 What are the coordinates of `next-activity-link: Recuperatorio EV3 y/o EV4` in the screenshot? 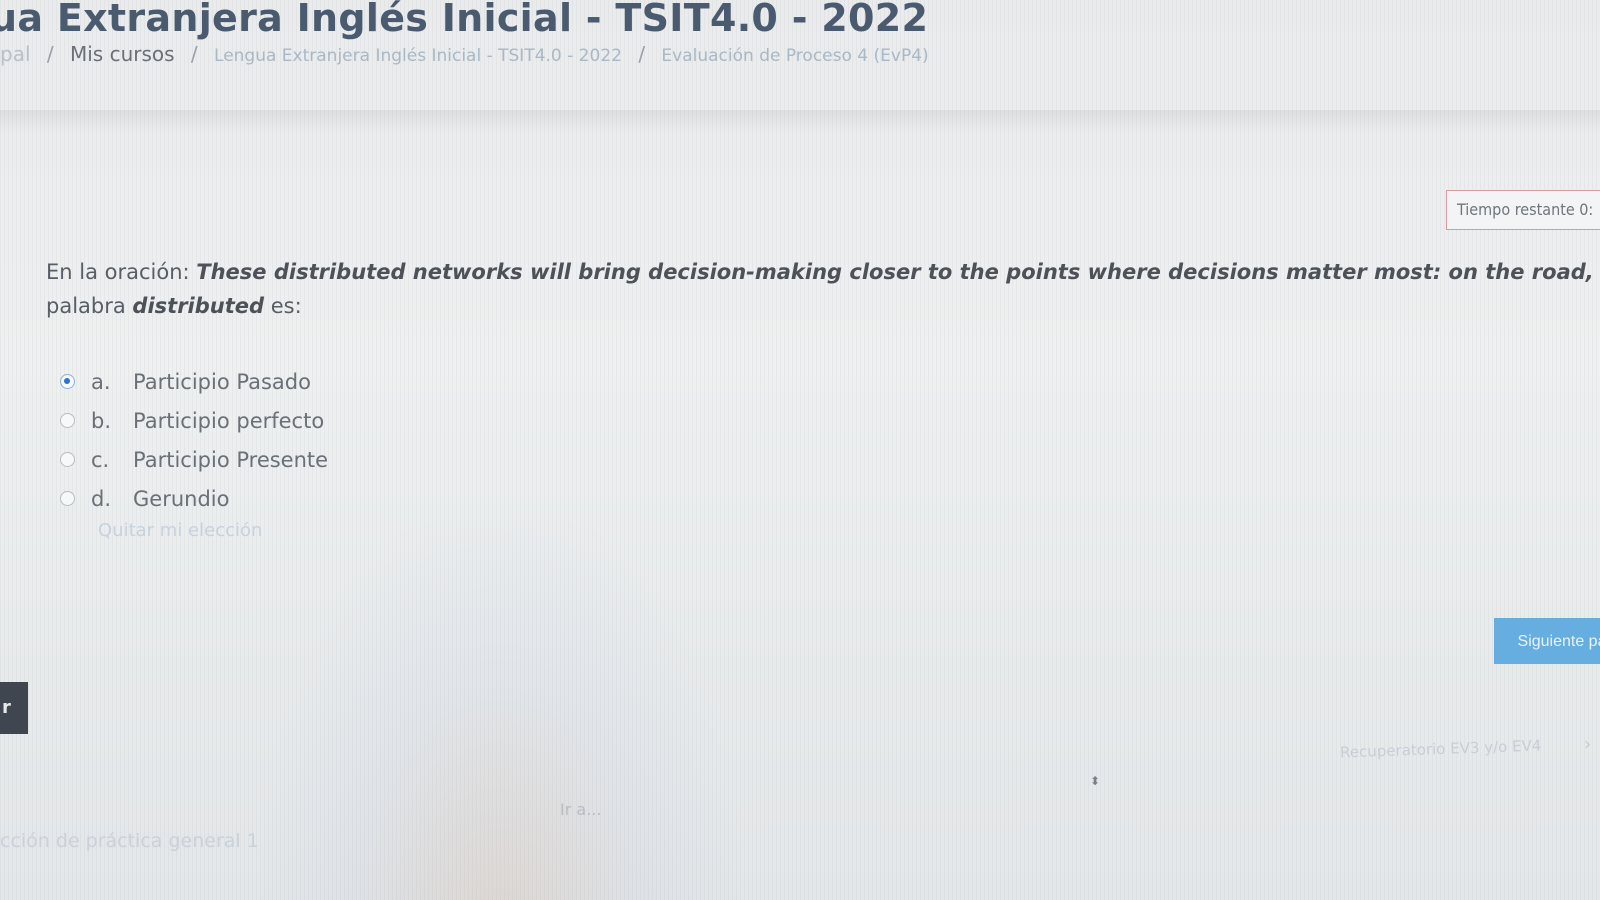 It's located at (1441, 748).